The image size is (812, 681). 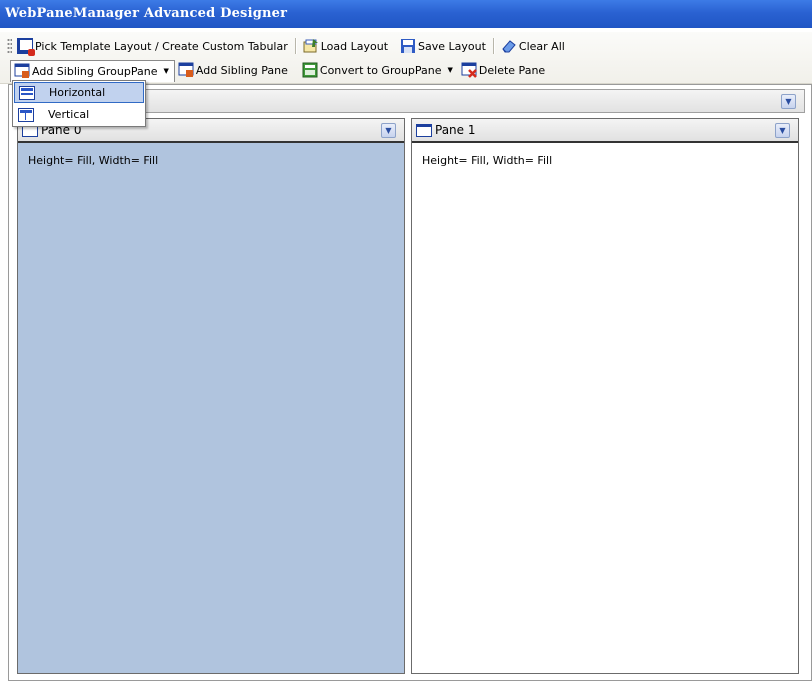 What do you see at coordinates (9, 46) in the screenshot?
I see `toolbar-grip` at bounding box center [9, 46].